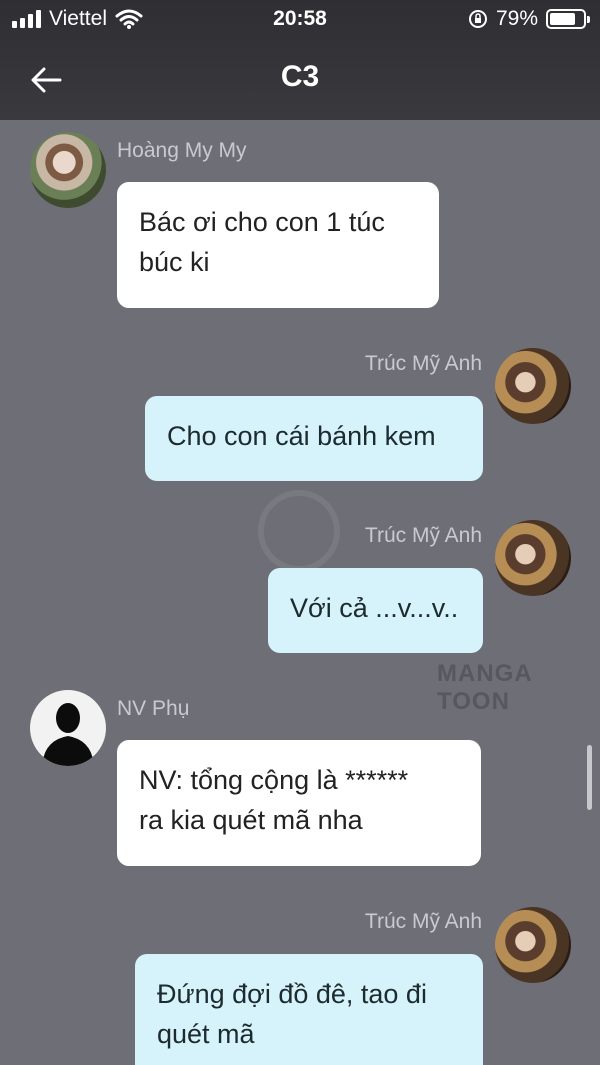 The image size is (600, 1065). Describe the element at coordinates (251, 820) in the screenshot. I see `message-line: ra kia quét mã nha` at that location.